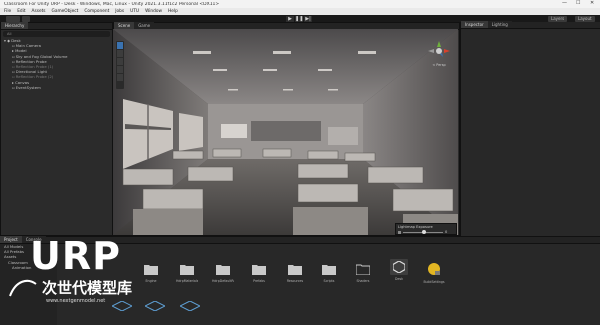 This screenshot has height=325, width=600. I want to click on project-tabbar: Project Console, so click(300, 240).